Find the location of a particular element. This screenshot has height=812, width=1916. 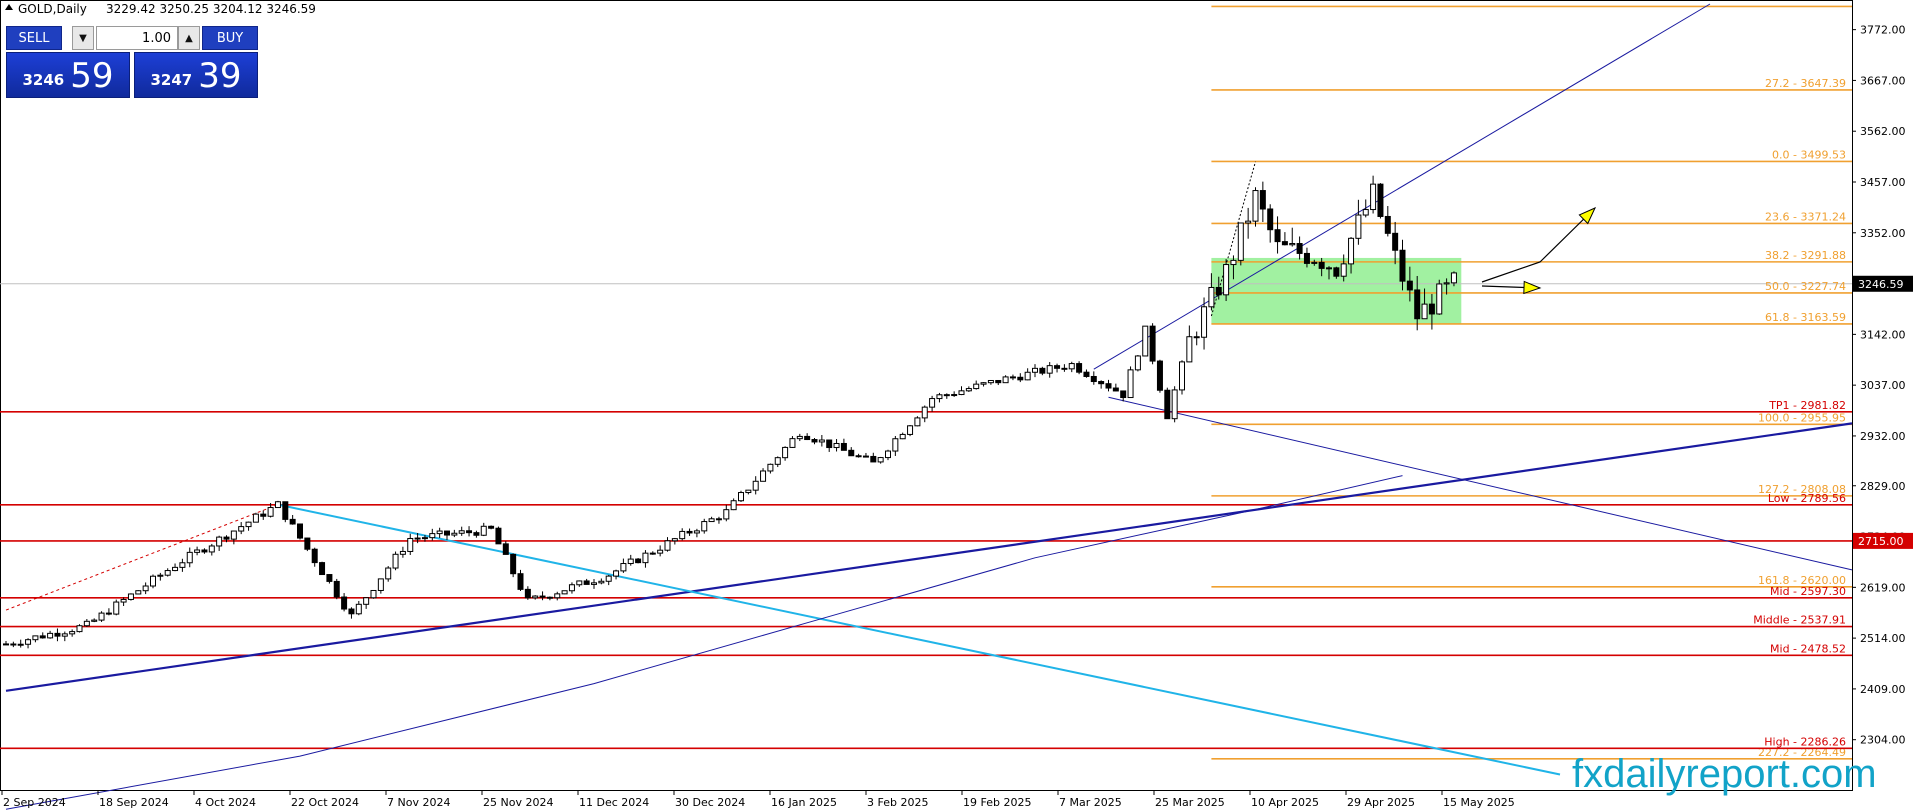

x-tick-label: 29 Apr 2025 is located at coordinates (1381, 802).